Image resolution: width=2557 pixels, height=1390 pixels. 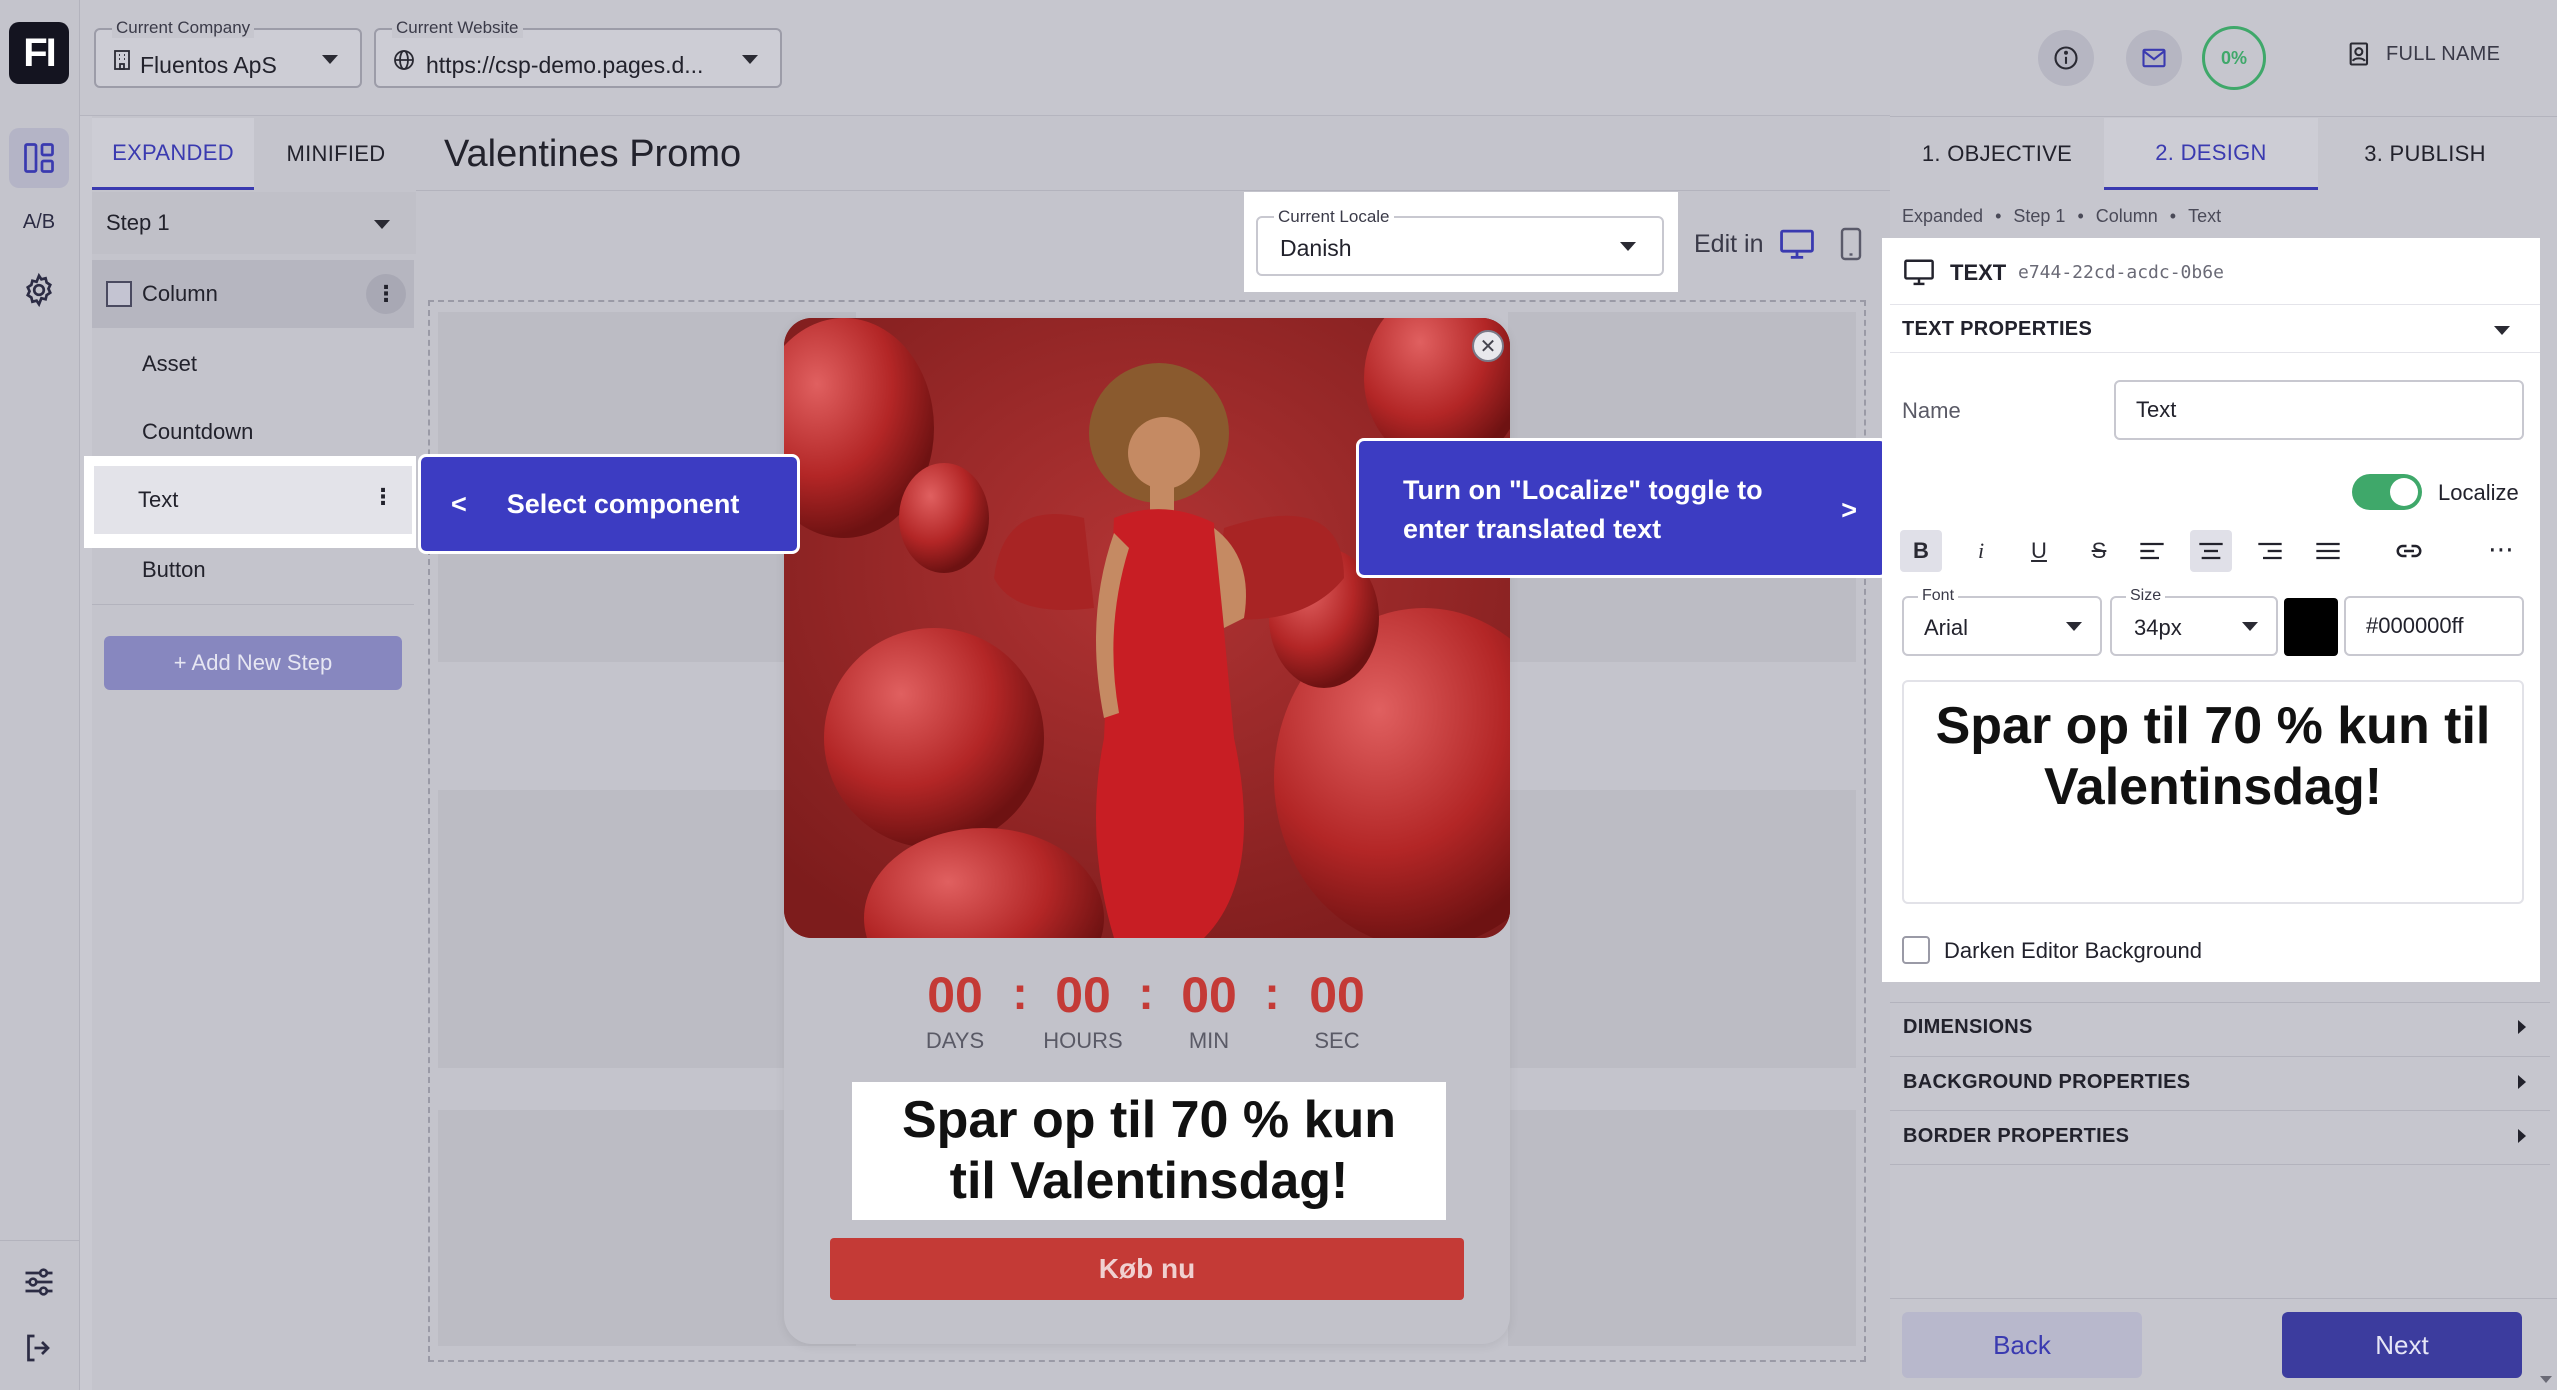 I want to click on link-icon, so click(x=2409, y=551).